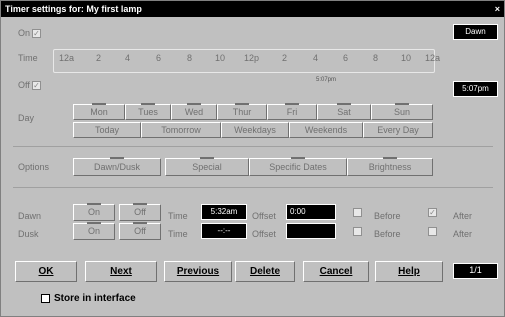  Describe the element at coordinates (475, 271) in the screenshot. I see `page-indicator: 1/1` at that location.